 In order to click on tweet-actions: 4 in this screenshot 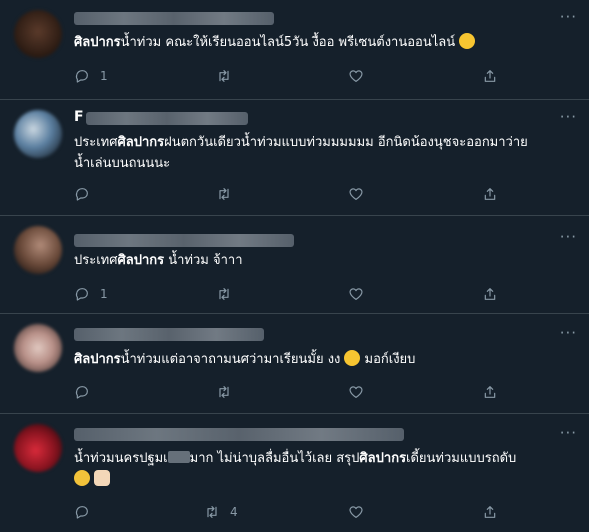, I will do `click(331, 512)`.